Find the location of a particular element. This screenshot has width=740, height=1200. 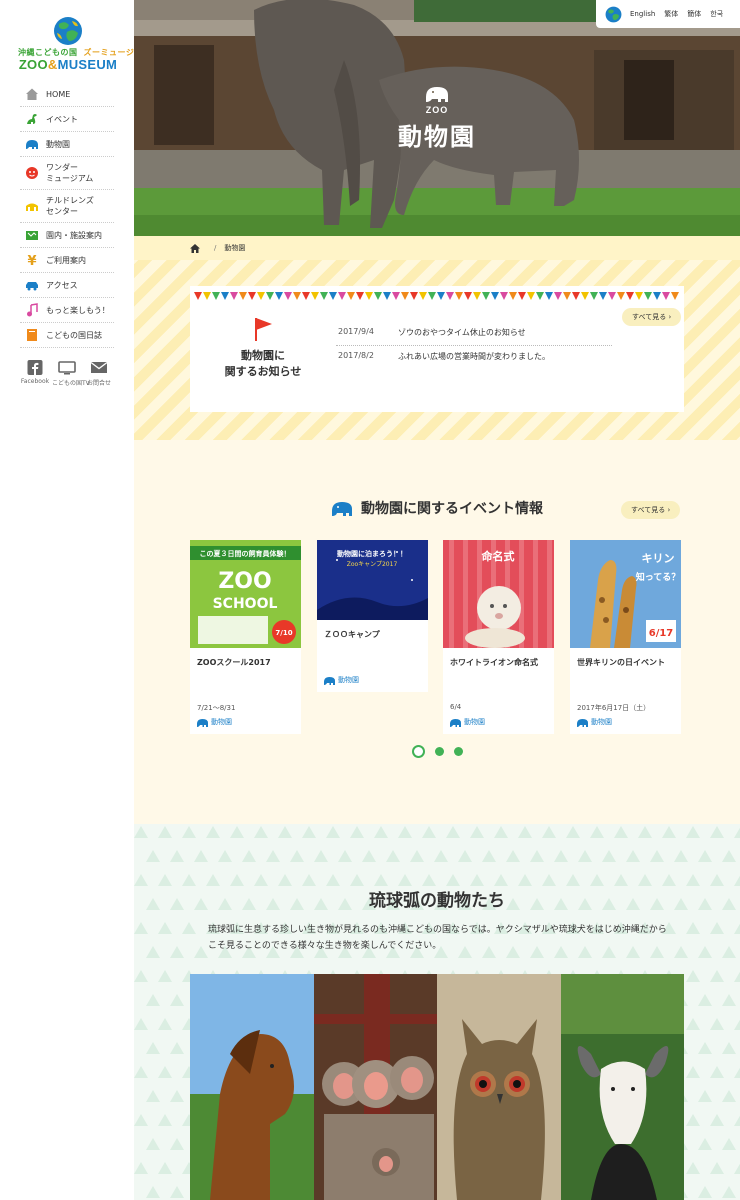

logo-museum: MUSEUM is located at coordinates (87, 64).